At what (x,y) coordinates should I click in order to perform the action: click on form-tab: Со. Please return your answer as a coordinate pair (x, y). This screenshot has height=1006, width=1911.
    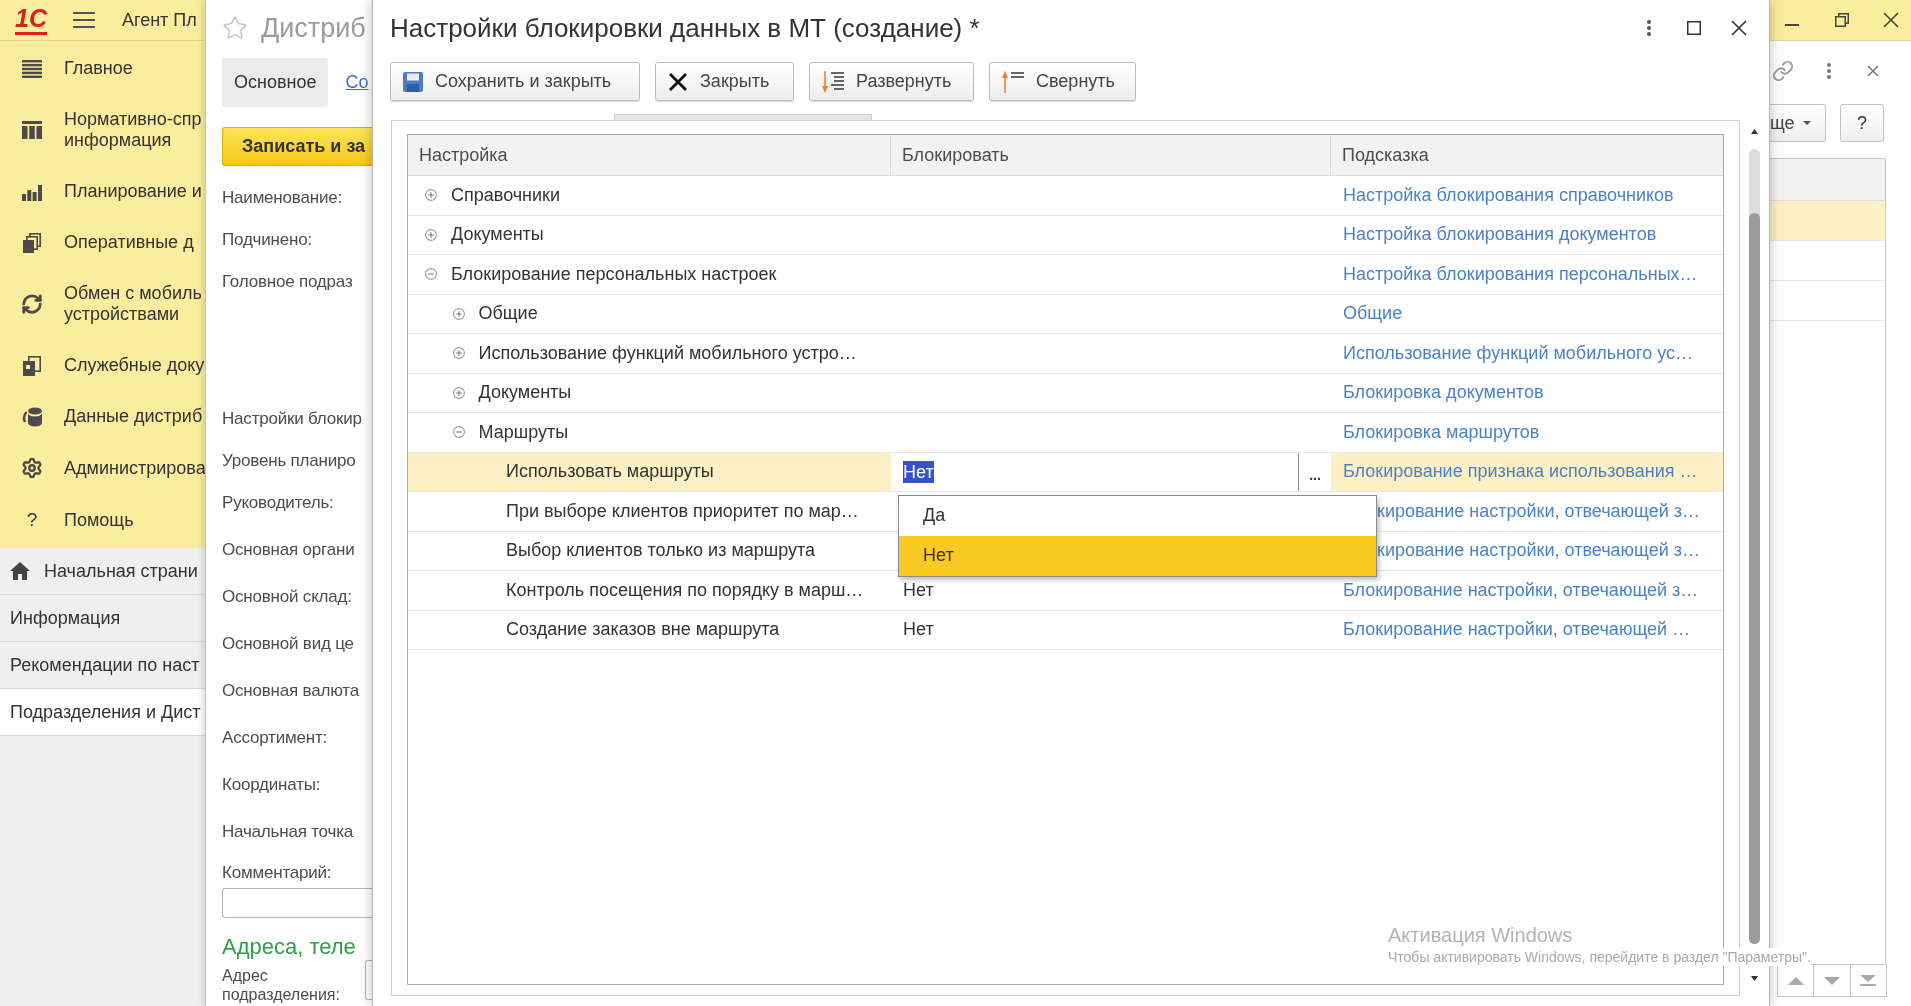
    Looking at the image, I should click on (357, 82).